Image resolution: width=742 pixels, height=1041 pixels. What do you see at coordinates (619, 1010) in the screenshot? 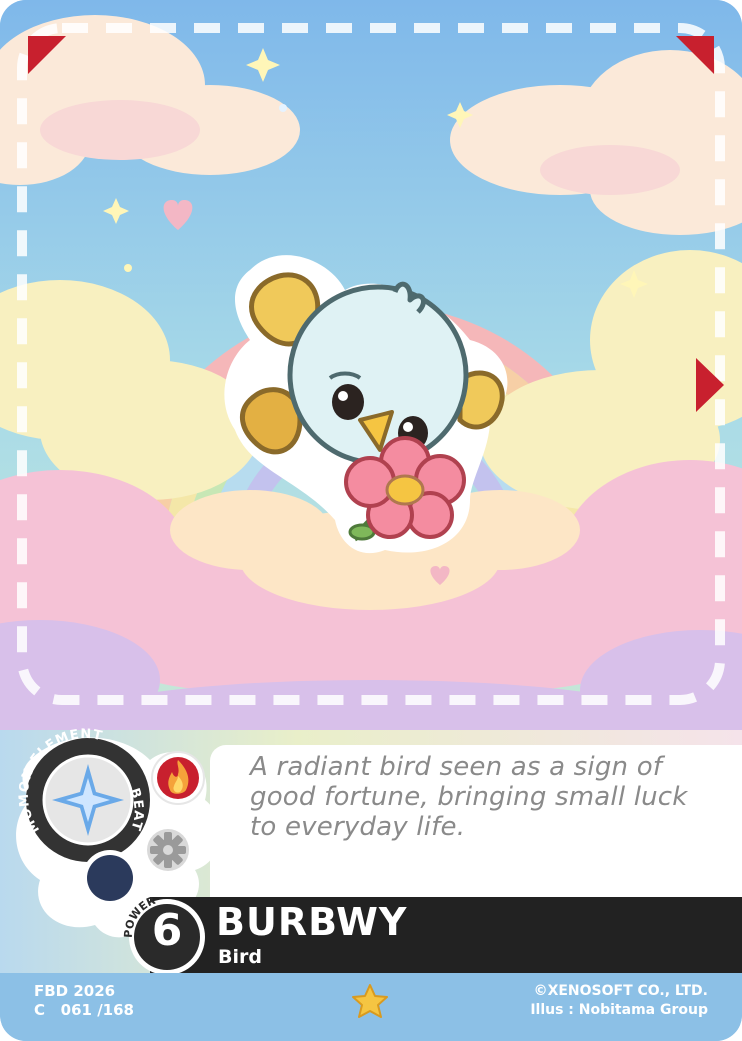
I see `illustrator-text: Illus : Nobitama Group` at bounding box center [619, 1010].